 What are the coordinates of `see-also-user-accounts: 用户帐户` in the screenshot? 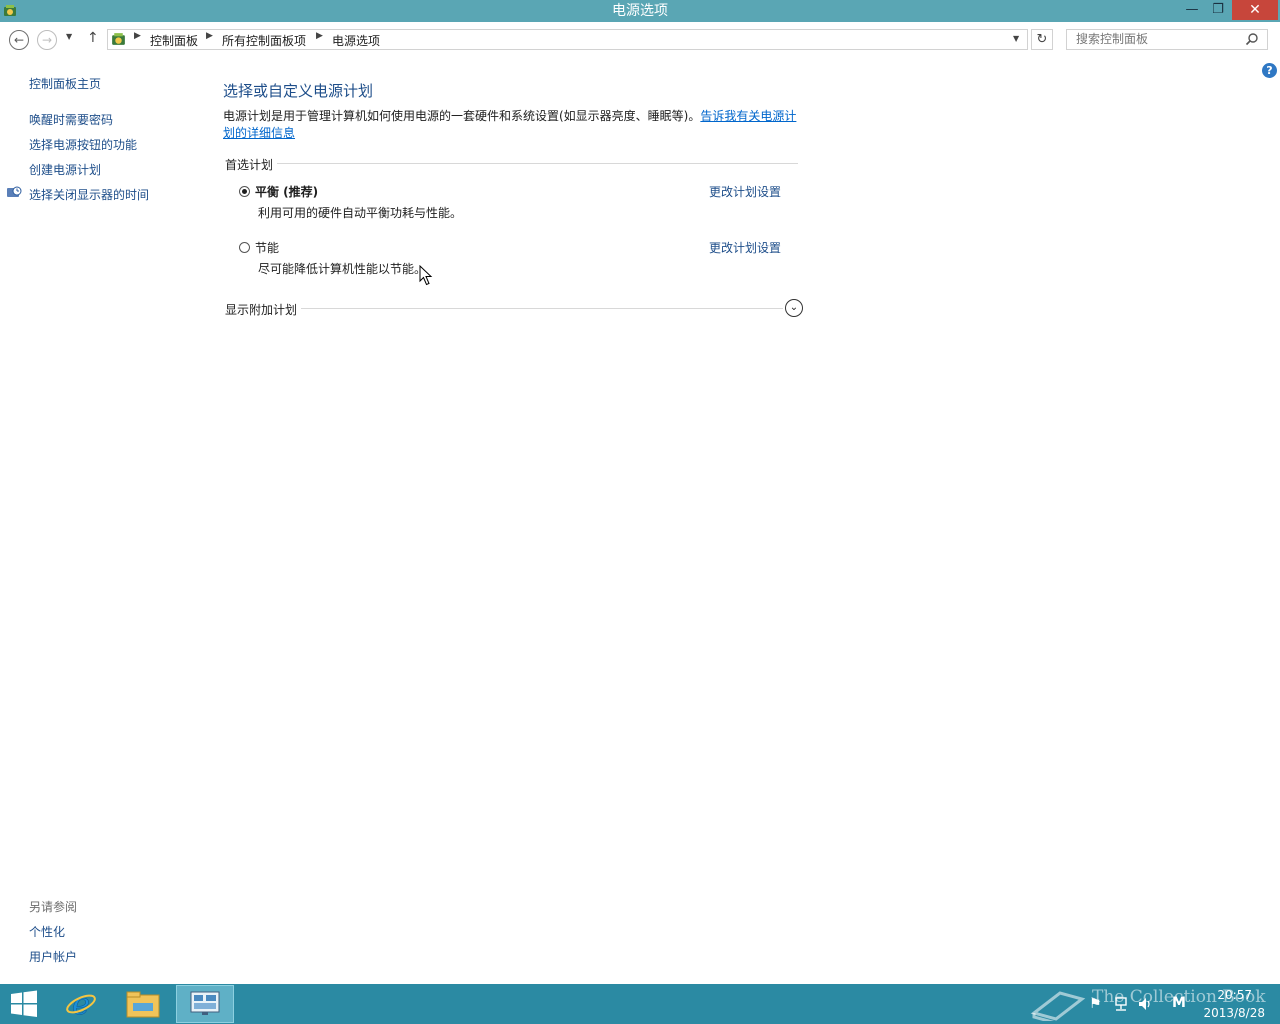 It's located at (53, 956).